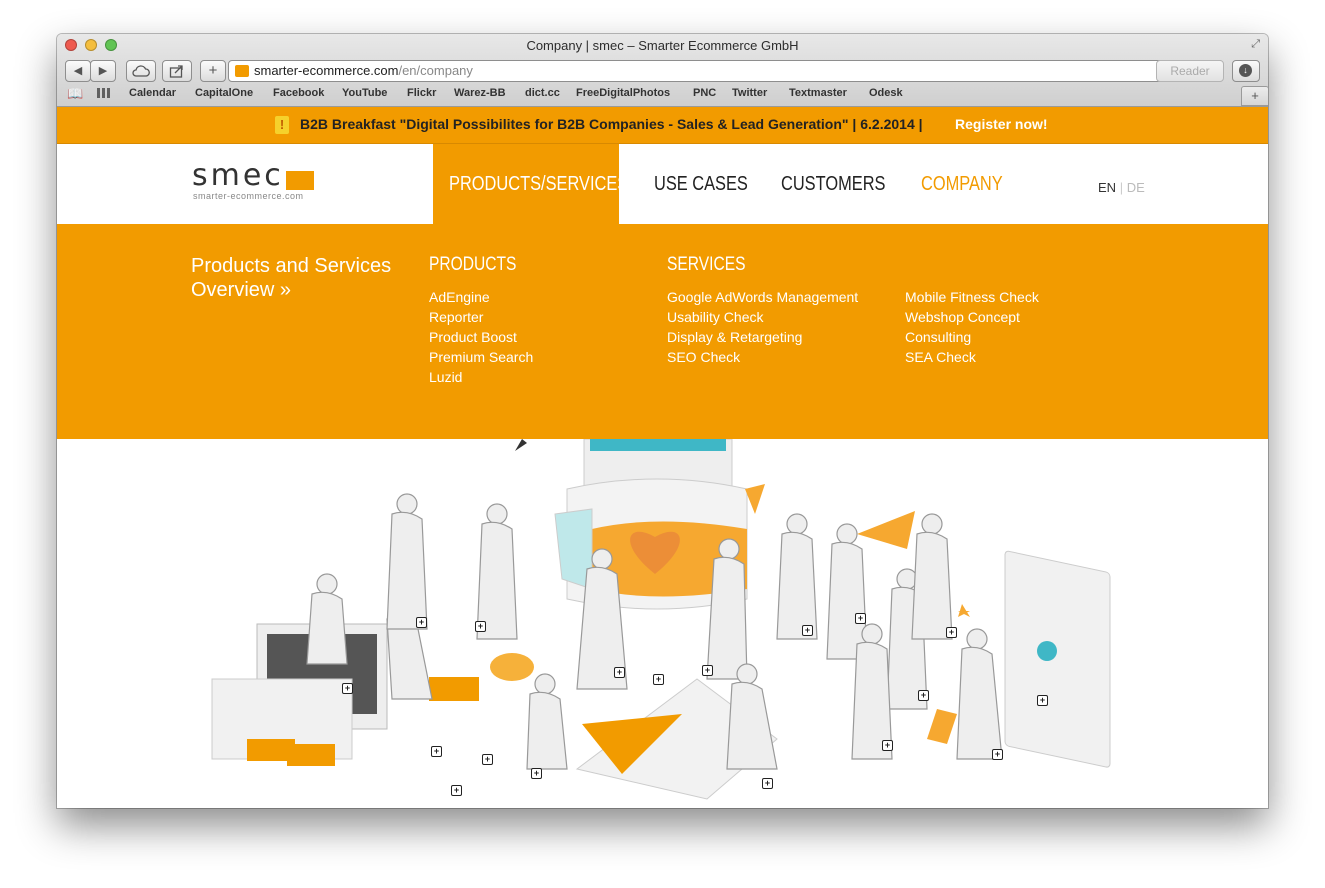 This screenshot has width=1325, height=888. I want to click on caret-down-icon: ▾, so click(632, 184).